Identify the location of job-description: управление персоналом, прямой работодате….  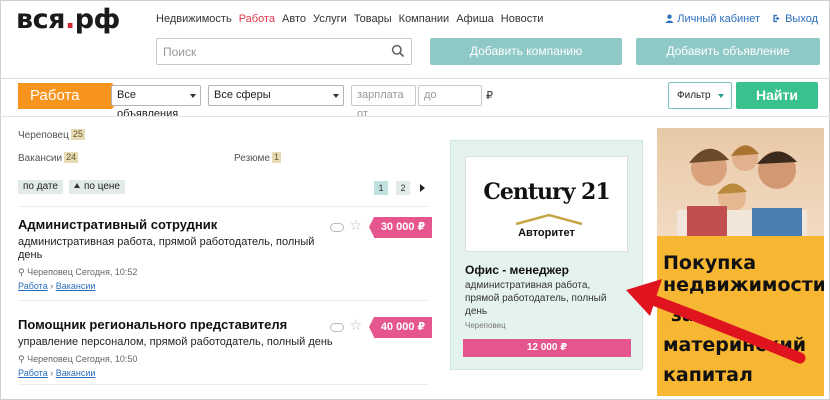
(175, 342).